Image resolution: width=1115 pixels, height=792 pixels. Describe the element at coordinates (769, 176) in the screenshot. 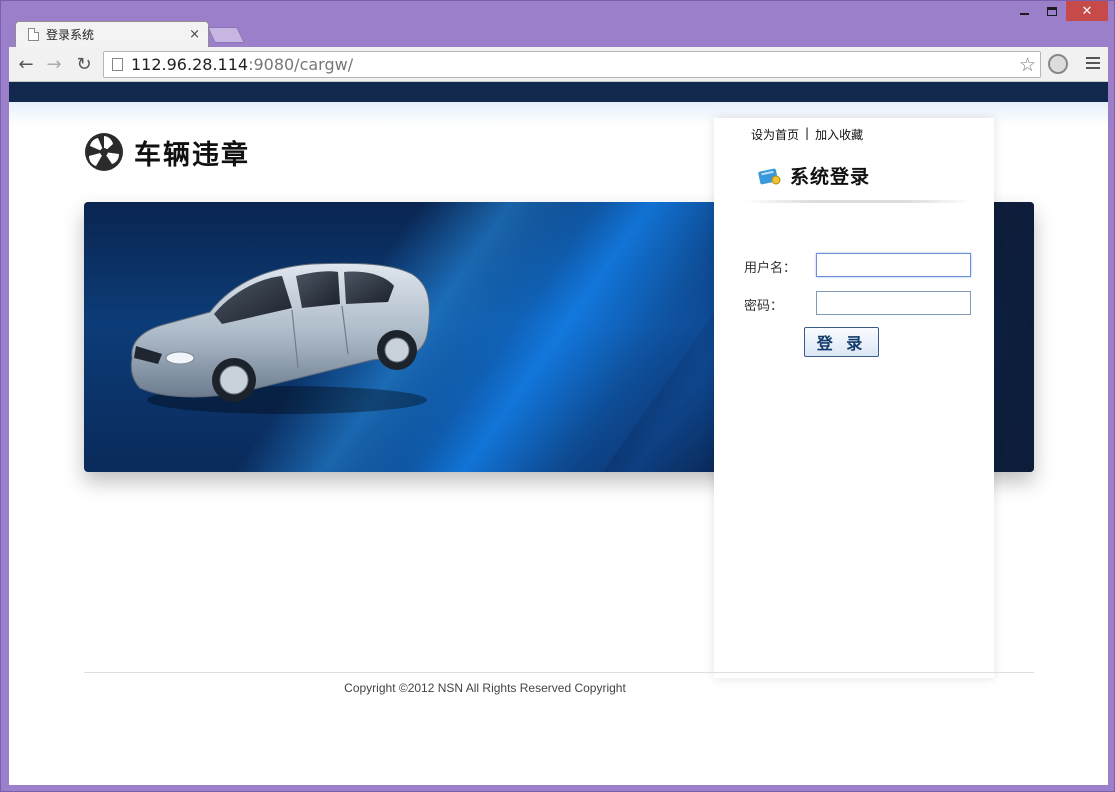

I see `login-card-icon` at that location.